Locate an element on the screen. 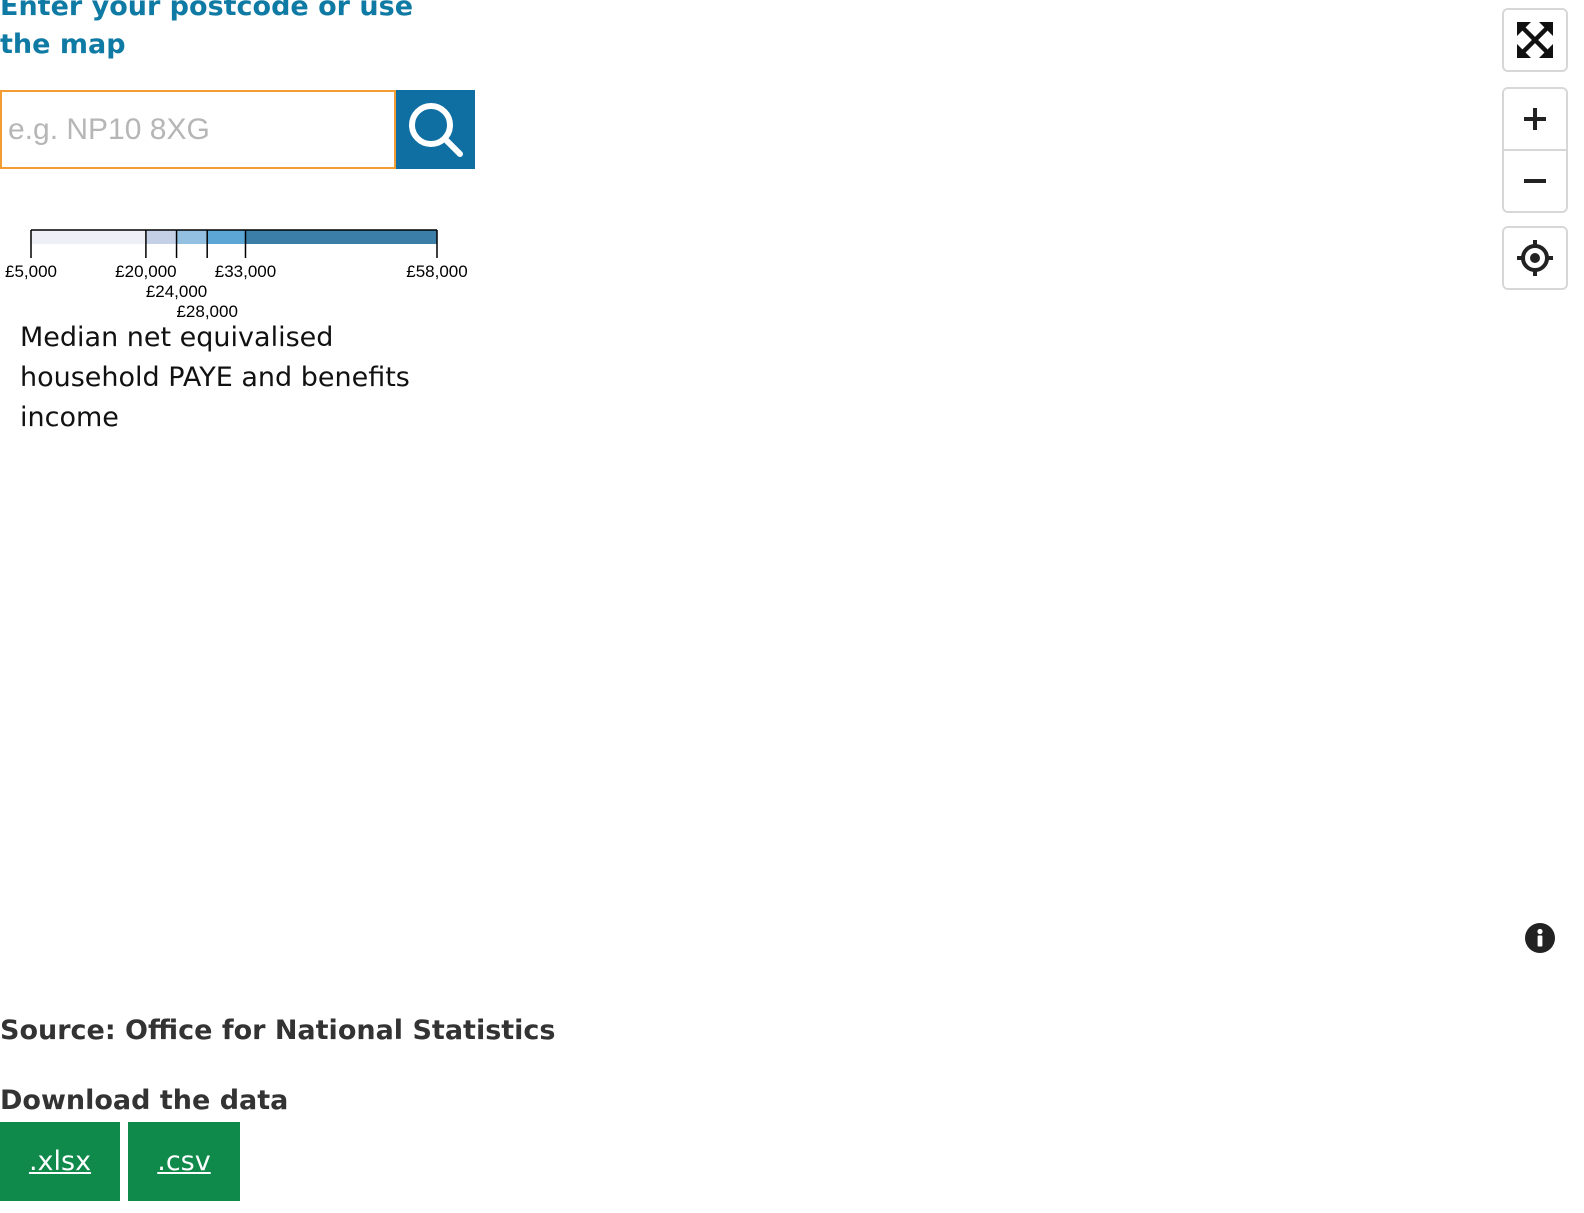 The image size is (1584, 1213). fullscreen-control is located at coordinates (1535, 40).